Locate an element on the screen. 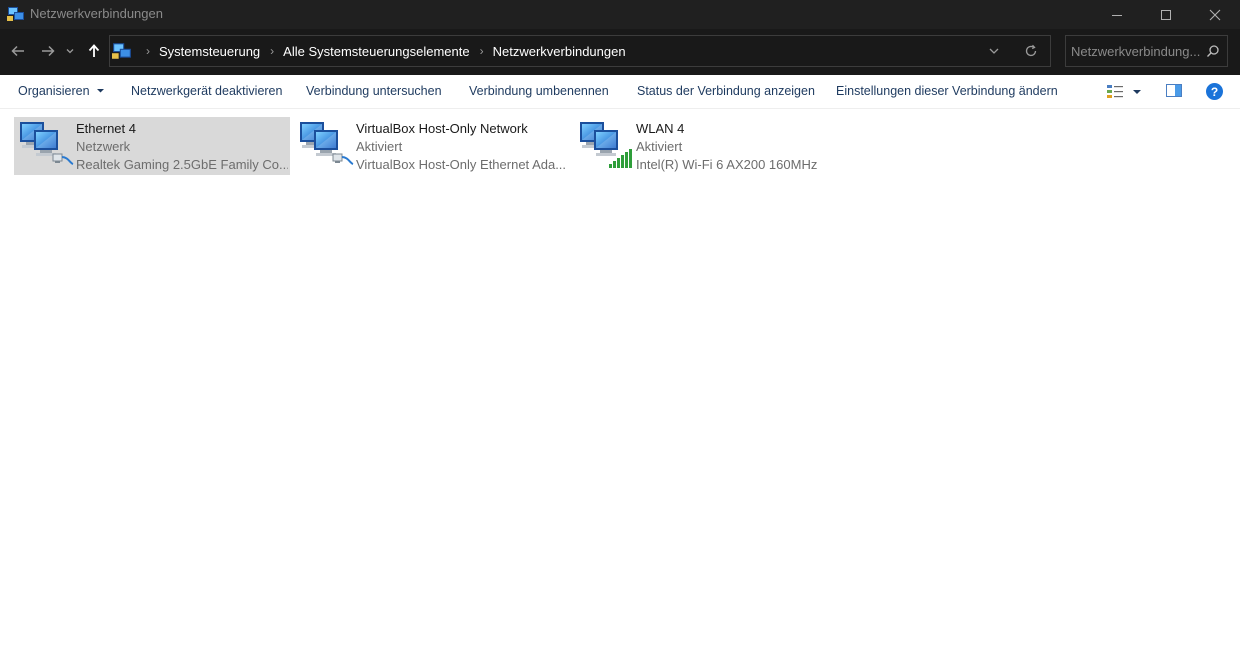  address-history-button is located at coordinates (994, 53).